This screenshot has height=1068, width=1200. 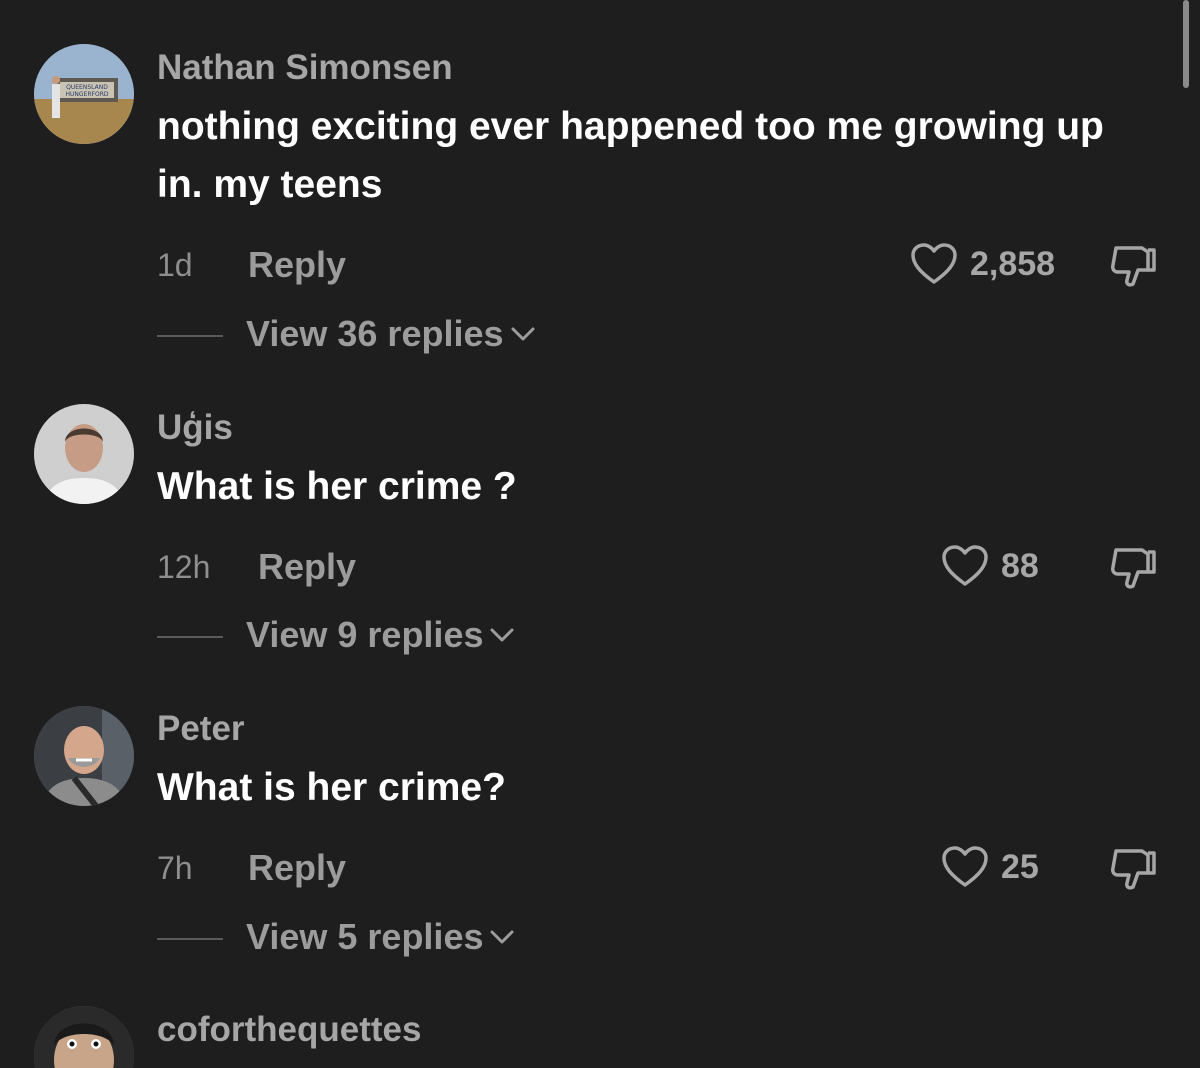 What do you see at coordinates (1013, 263) in the screenshot?
I see `like-count: 2,858` at bounding box center [1013, 263].